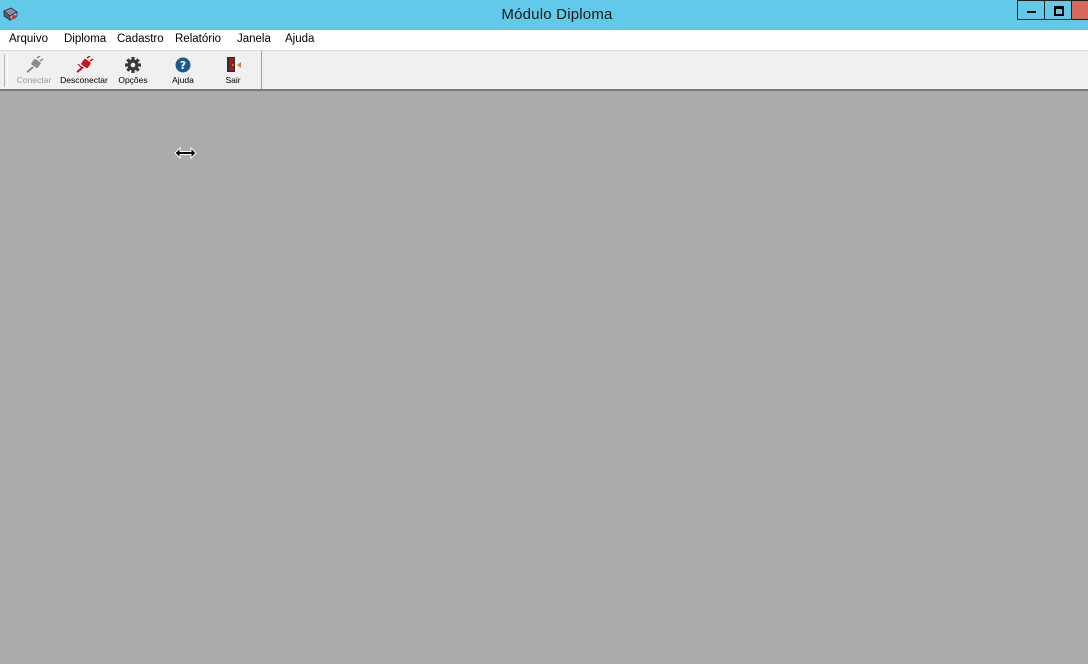 This screenshot has height=664, width=1088. What do you see at coordinates (6, 70) in the screenshot?
I see `toolbar-grip` at bounding box center [6, 70].